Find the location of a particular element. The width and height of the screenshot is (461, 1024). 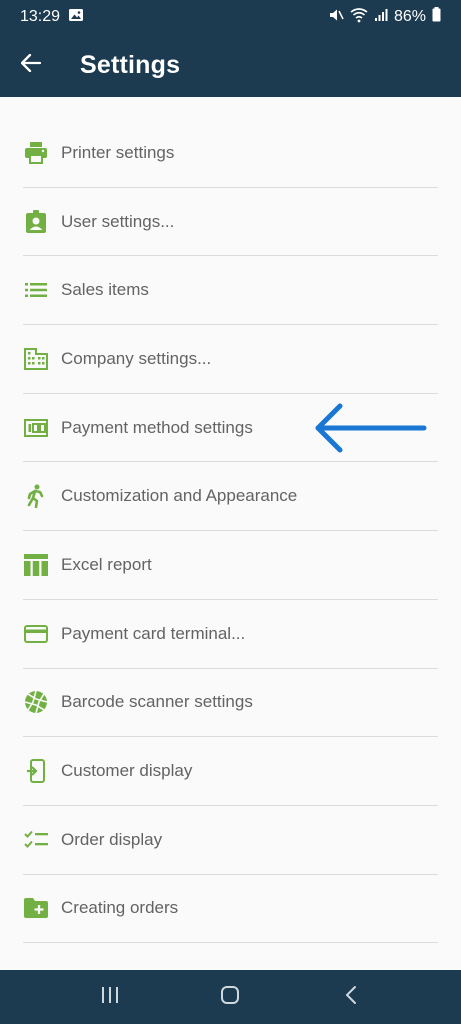

table-icon is located at coordinates (36, 565).